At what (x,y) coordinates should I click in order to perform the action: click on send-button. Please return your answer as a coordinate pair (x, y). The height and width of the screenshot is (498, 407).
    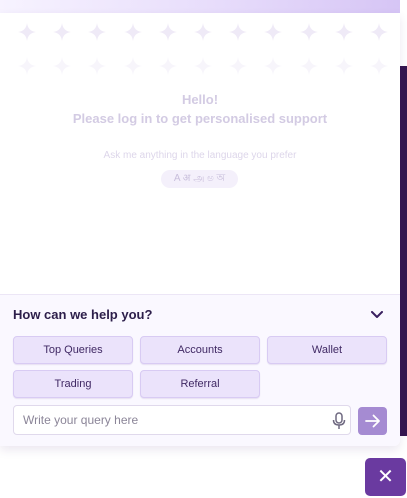
    Looking at the image, I should click on (372, 421).